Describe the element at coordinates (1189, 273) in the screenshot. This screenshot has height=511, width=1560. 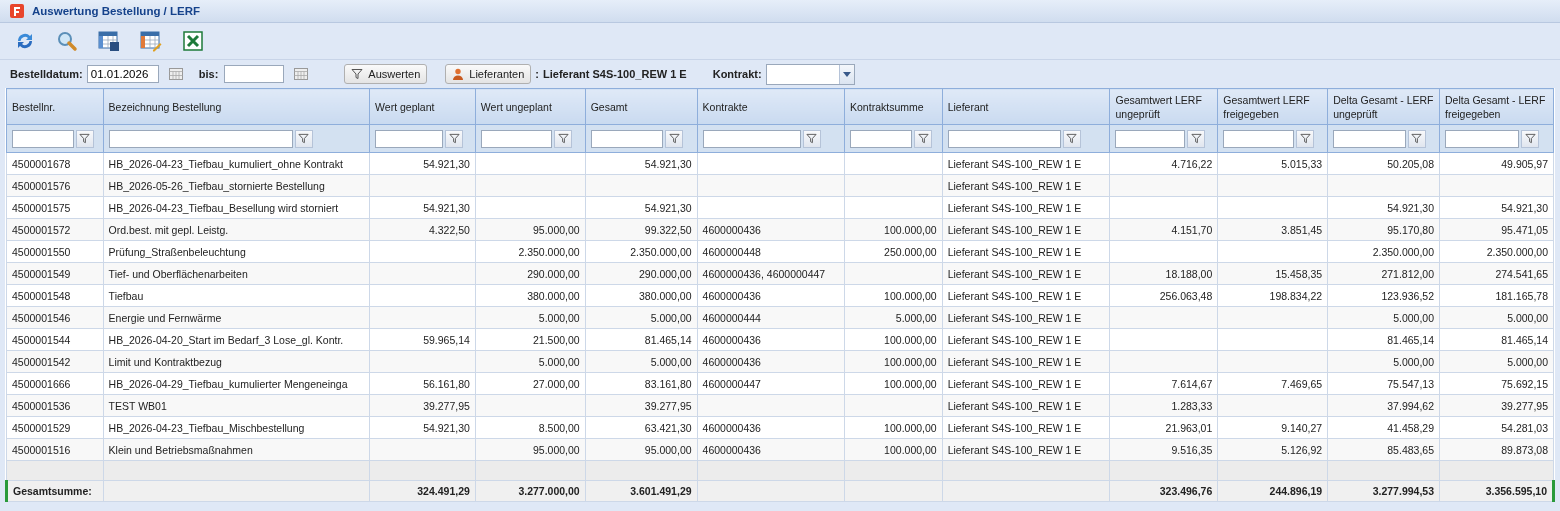
I see `table-cell: 18.188,00` at that location.